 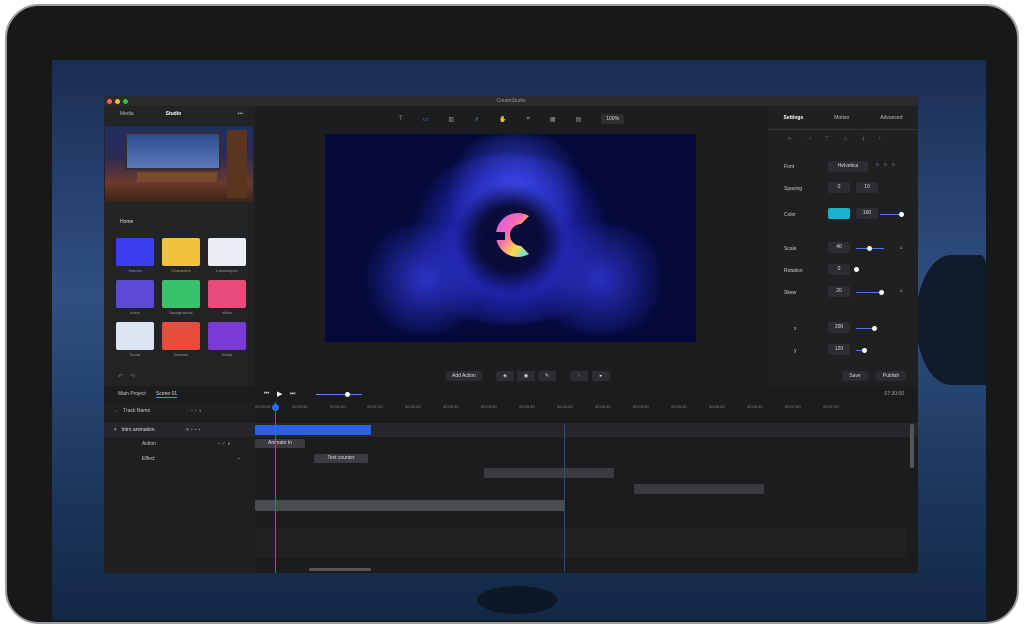 What do you see at coordinates (901, 291) in the screenshot?
I see `skew-lock-icon: 🔒︎` at bounding box center [901, 291].